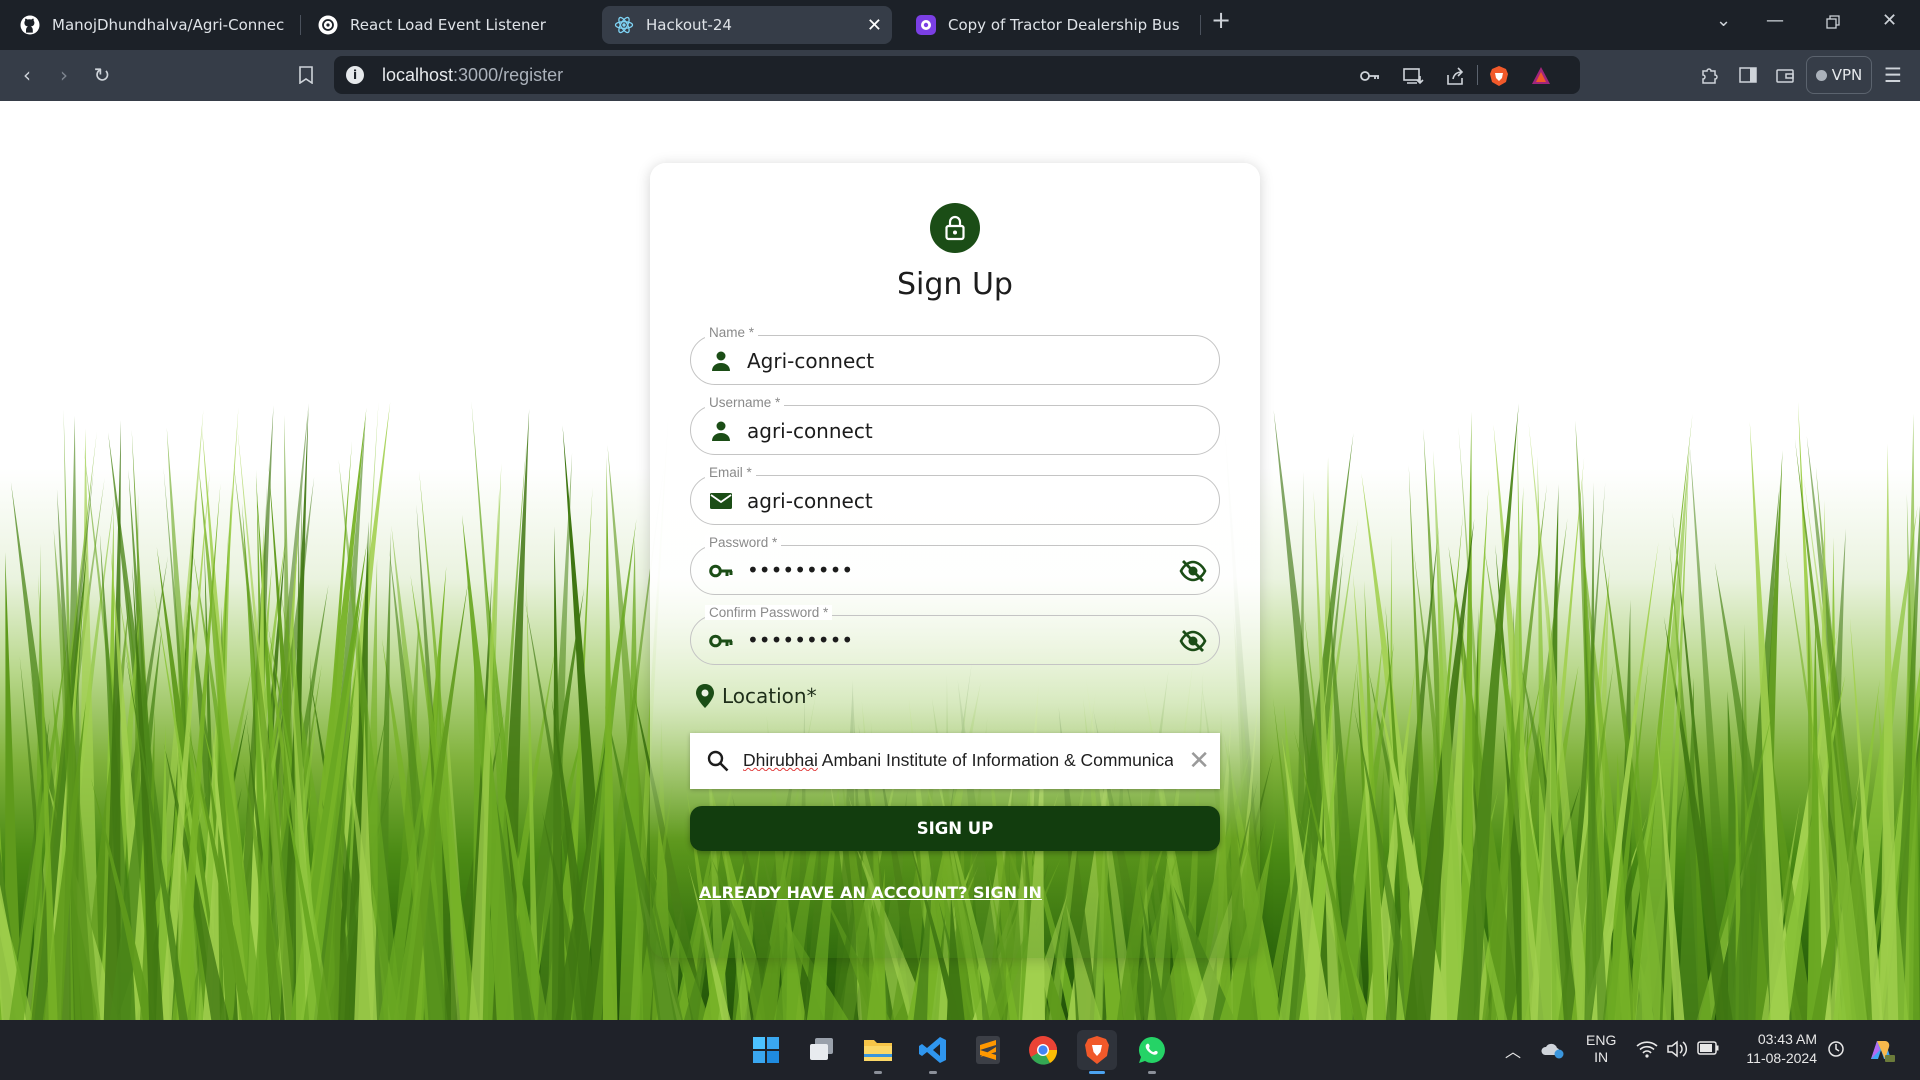 This screenshot has height=1080, width=1920. I want to click on location-value-part-1: Dhirubhai, so click(780, 760).